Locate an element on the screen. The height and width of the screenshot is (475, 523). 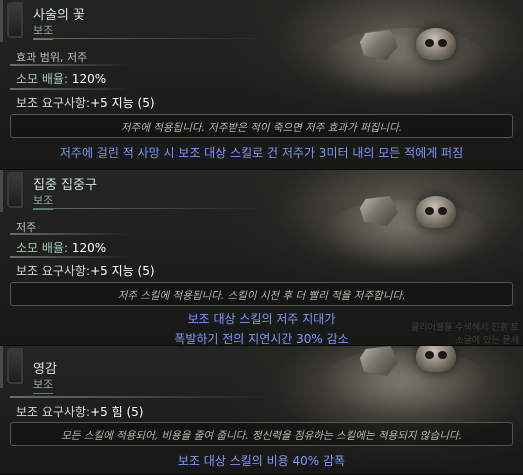
stat-requirement: 보조 요구사항:+5 힘 (5) is located at coordinates (80, 412).